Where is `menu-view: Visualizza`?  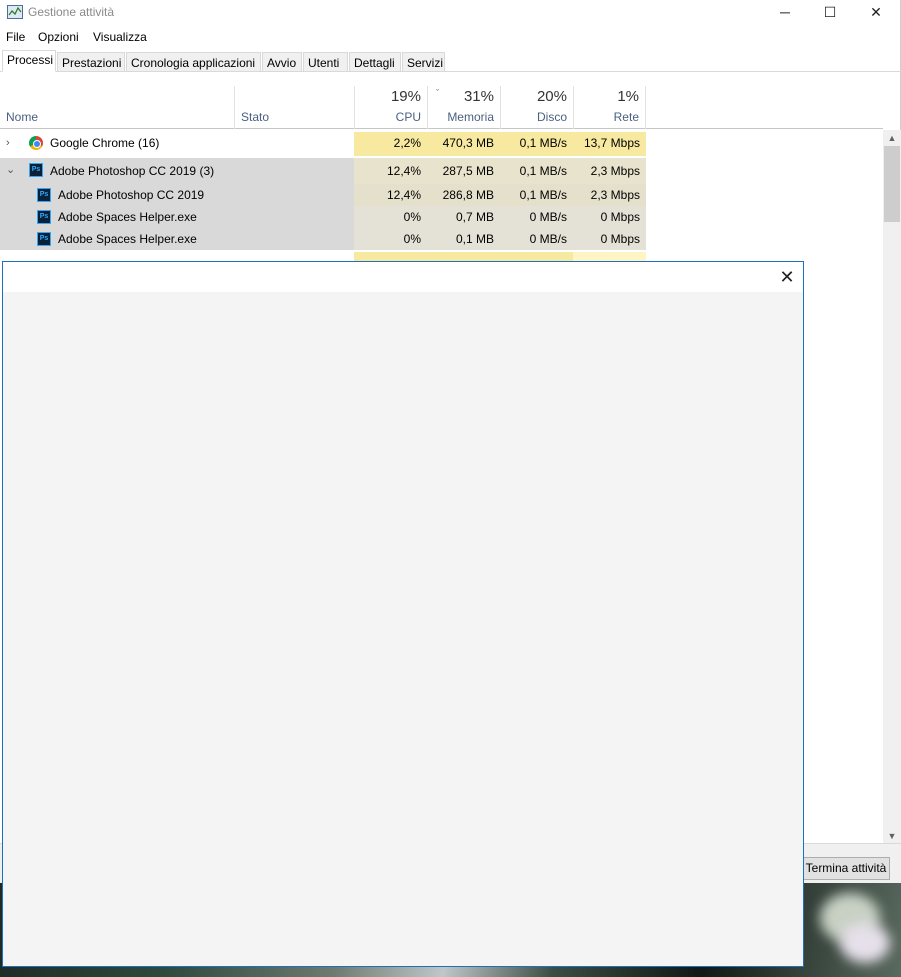
menu-view: Visualizza is located at coordinates (120, 37).